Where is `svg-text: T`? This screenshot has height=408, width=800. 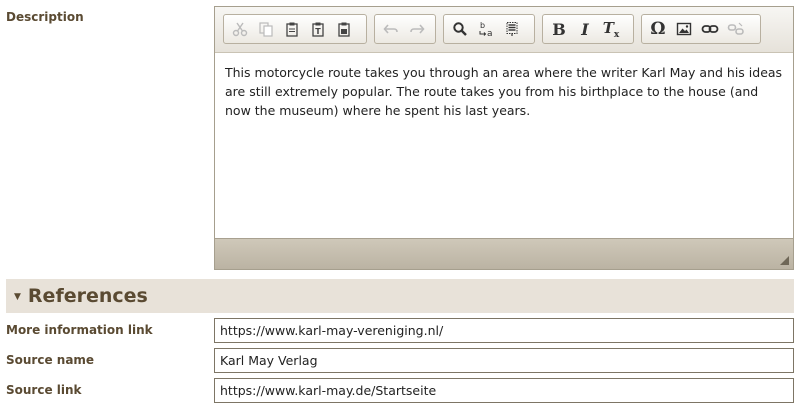
svg-text: T is located at coordinates (318, 31).